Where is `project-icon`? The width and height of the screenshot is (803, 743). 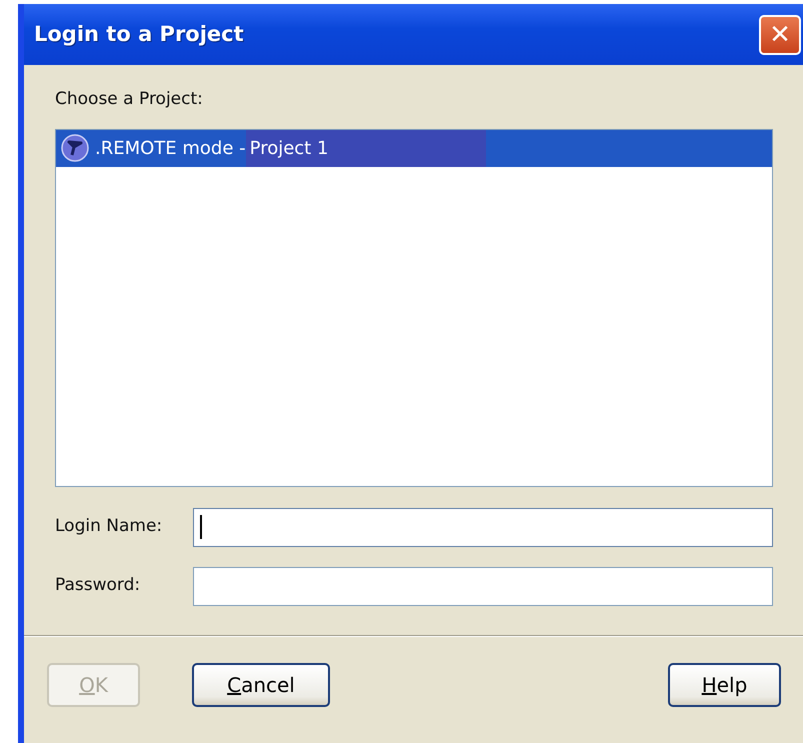 project-icon is located at coordinates (75, 148).